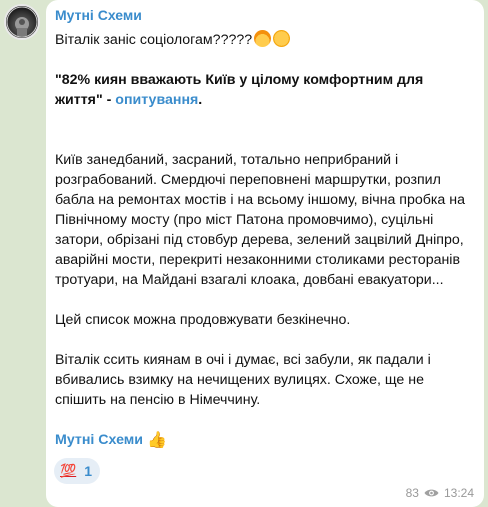 This screenshot has width=488, height=507. I want to click on quote-dash: -, so click(109, 100).